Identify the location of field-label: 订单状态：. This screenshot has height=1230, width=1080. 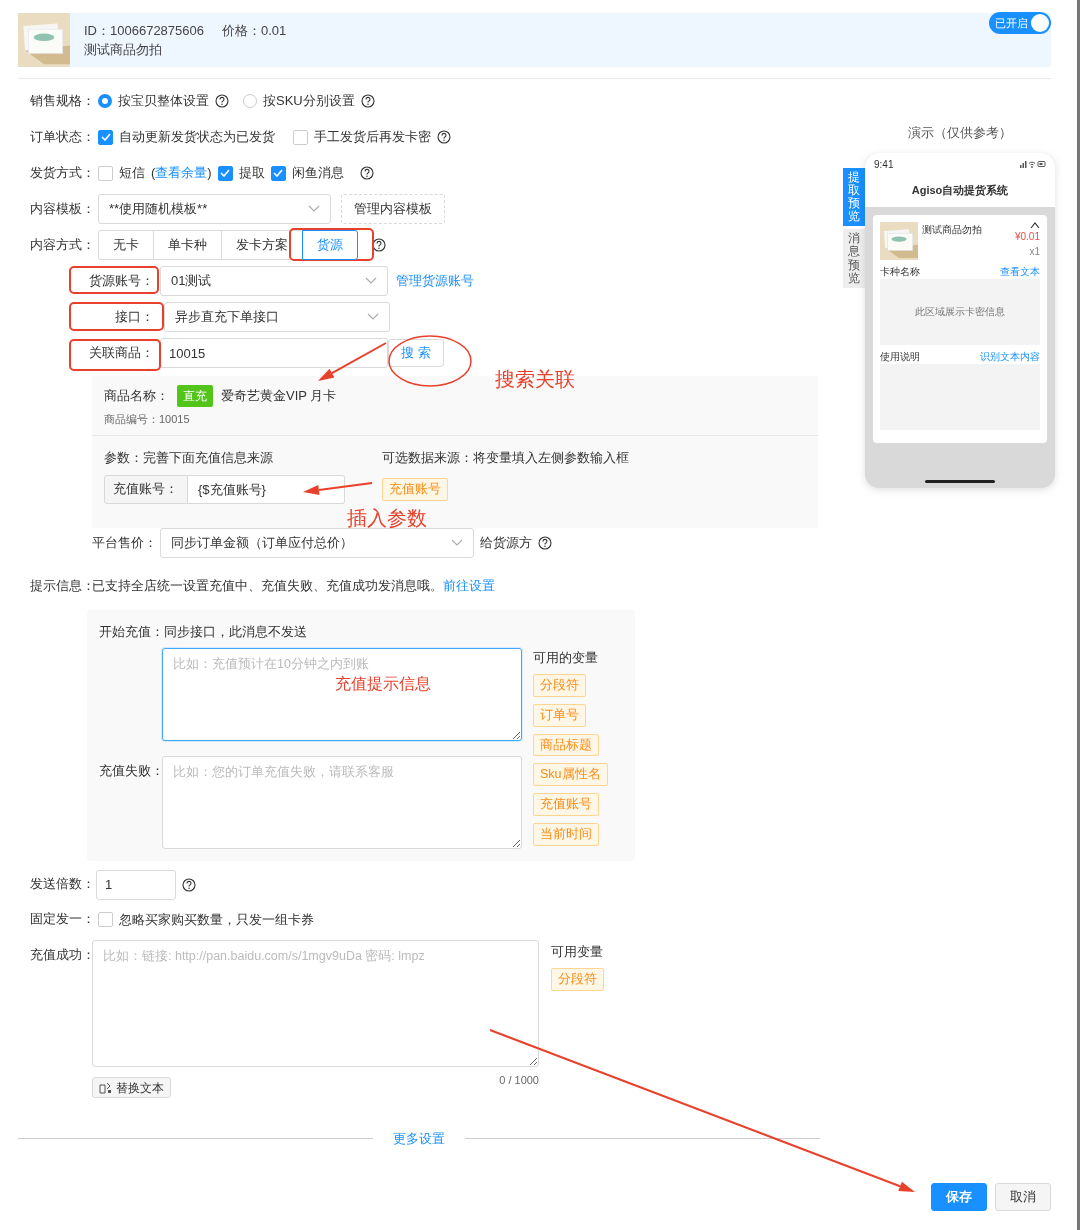
(61, 137).